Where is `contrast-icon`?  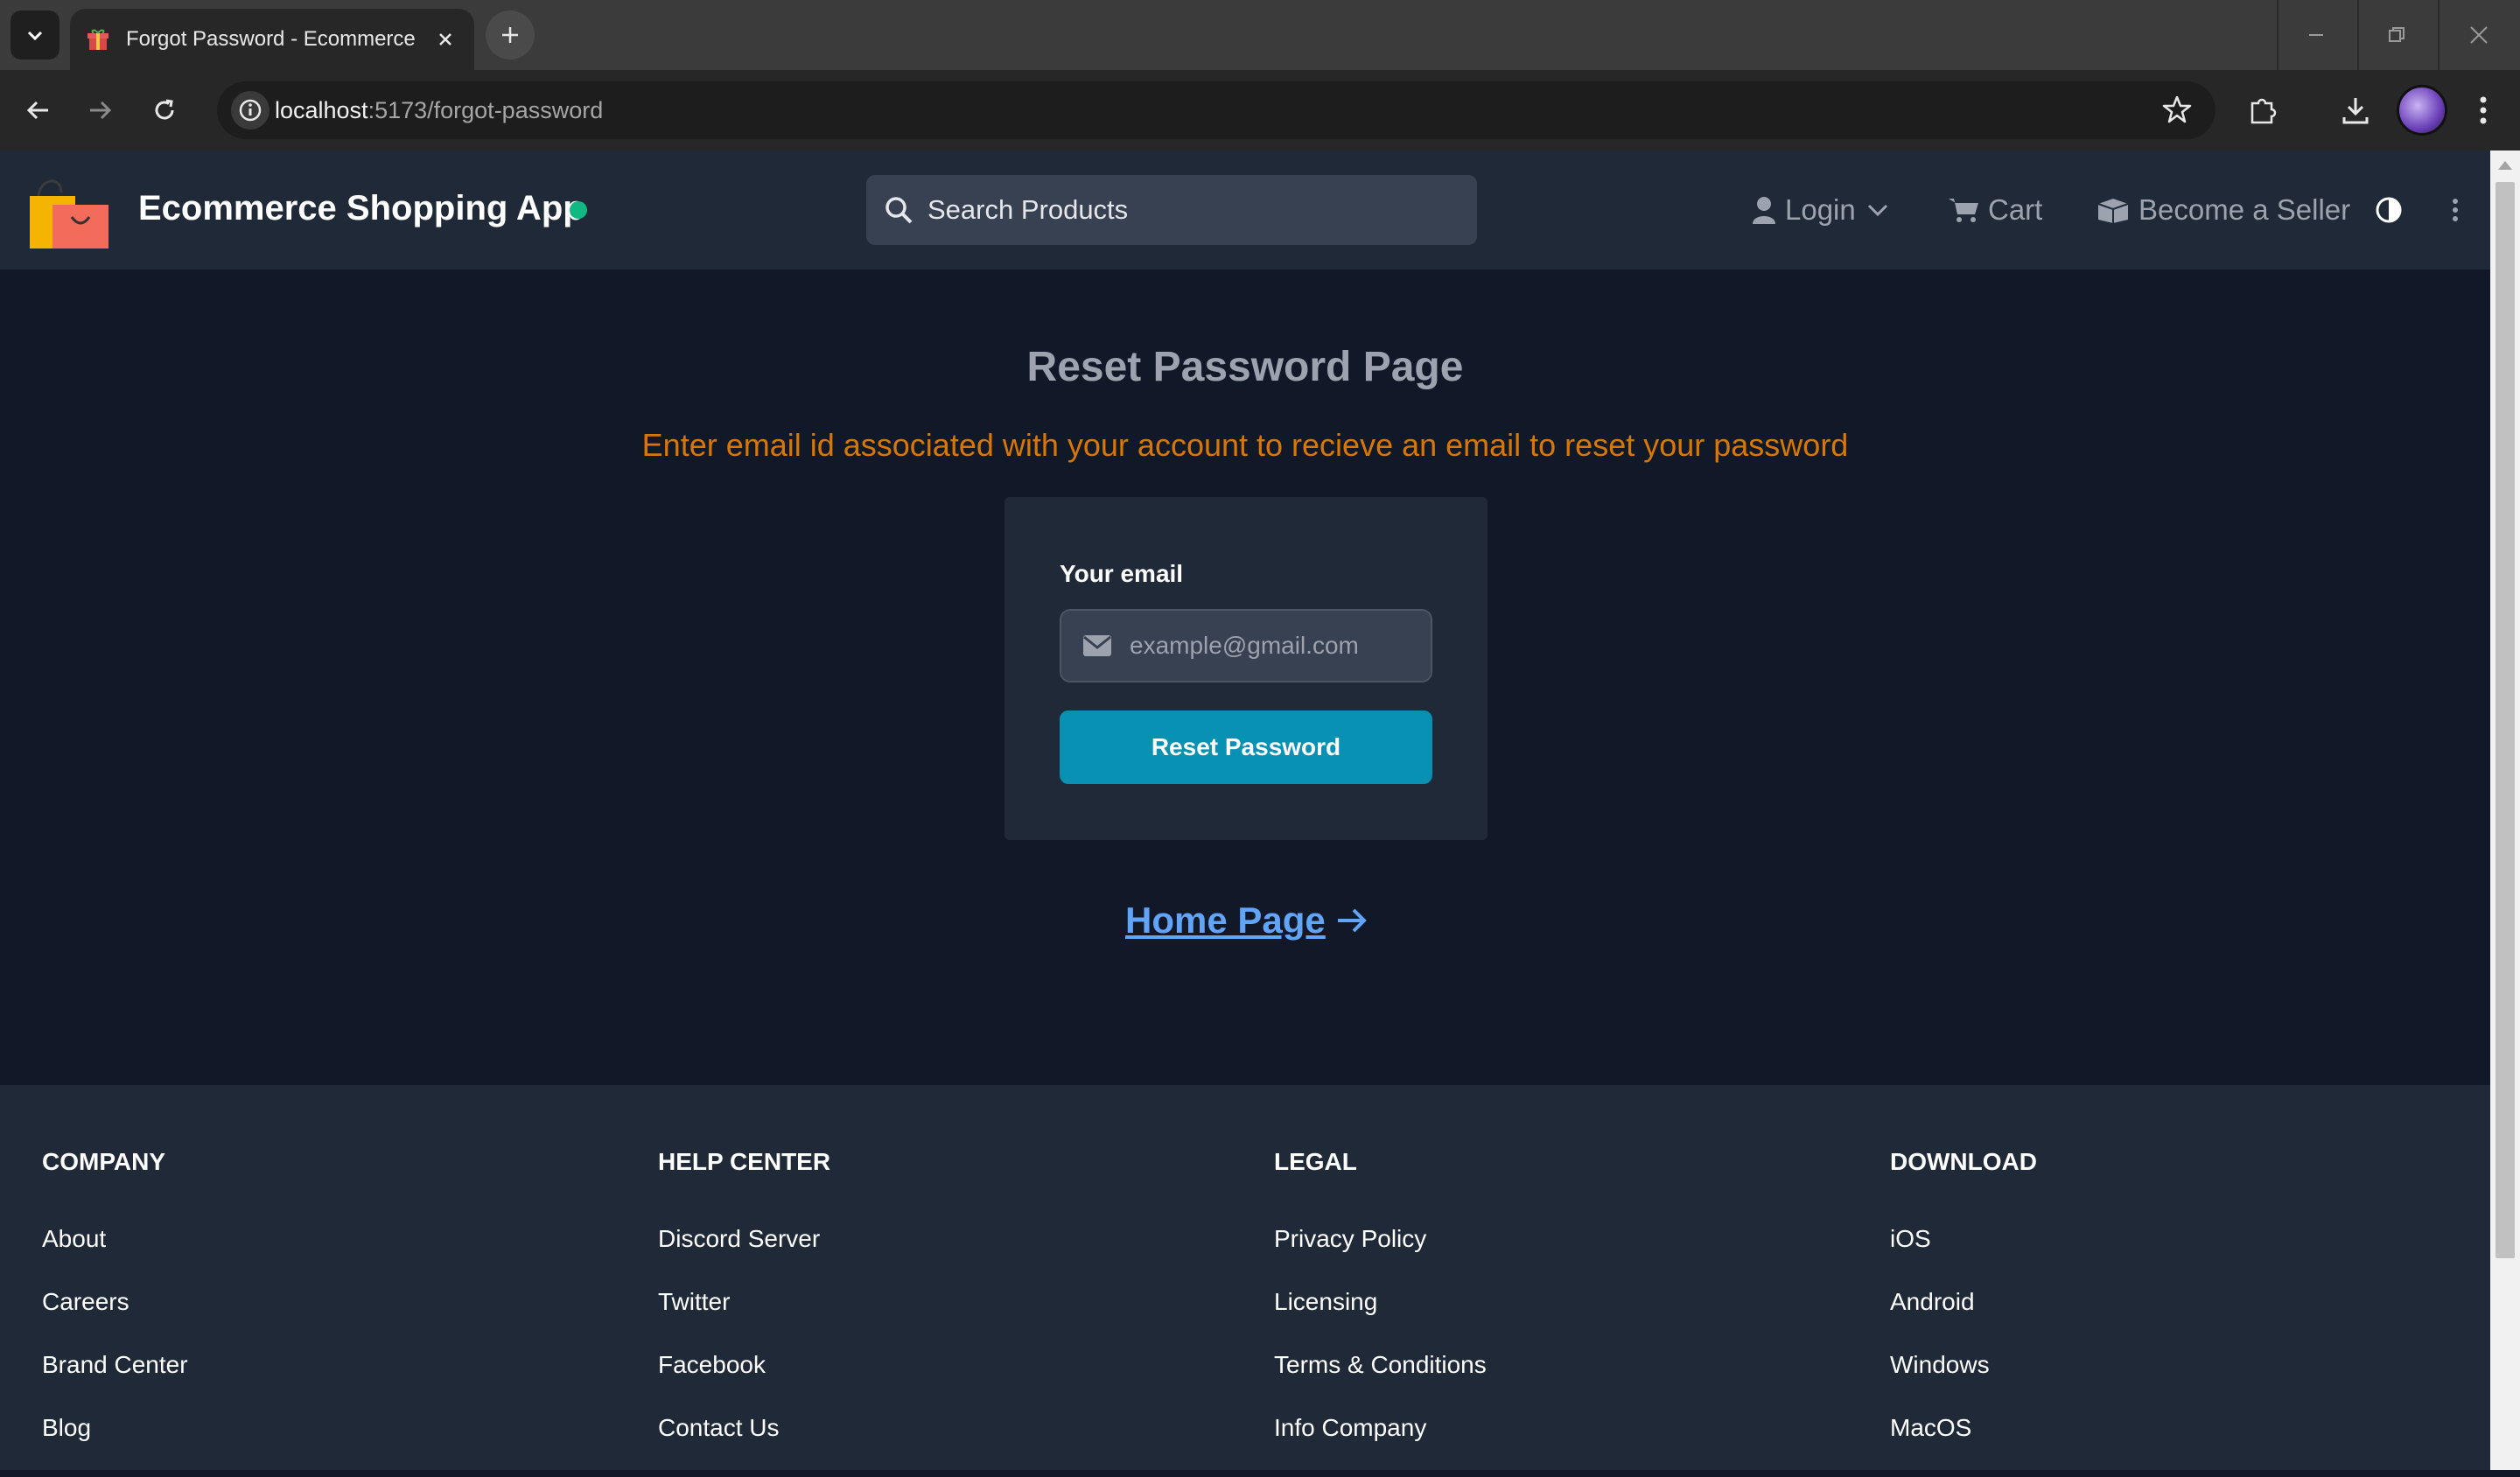
contrast-icon is located at coordinates (2389, 210).